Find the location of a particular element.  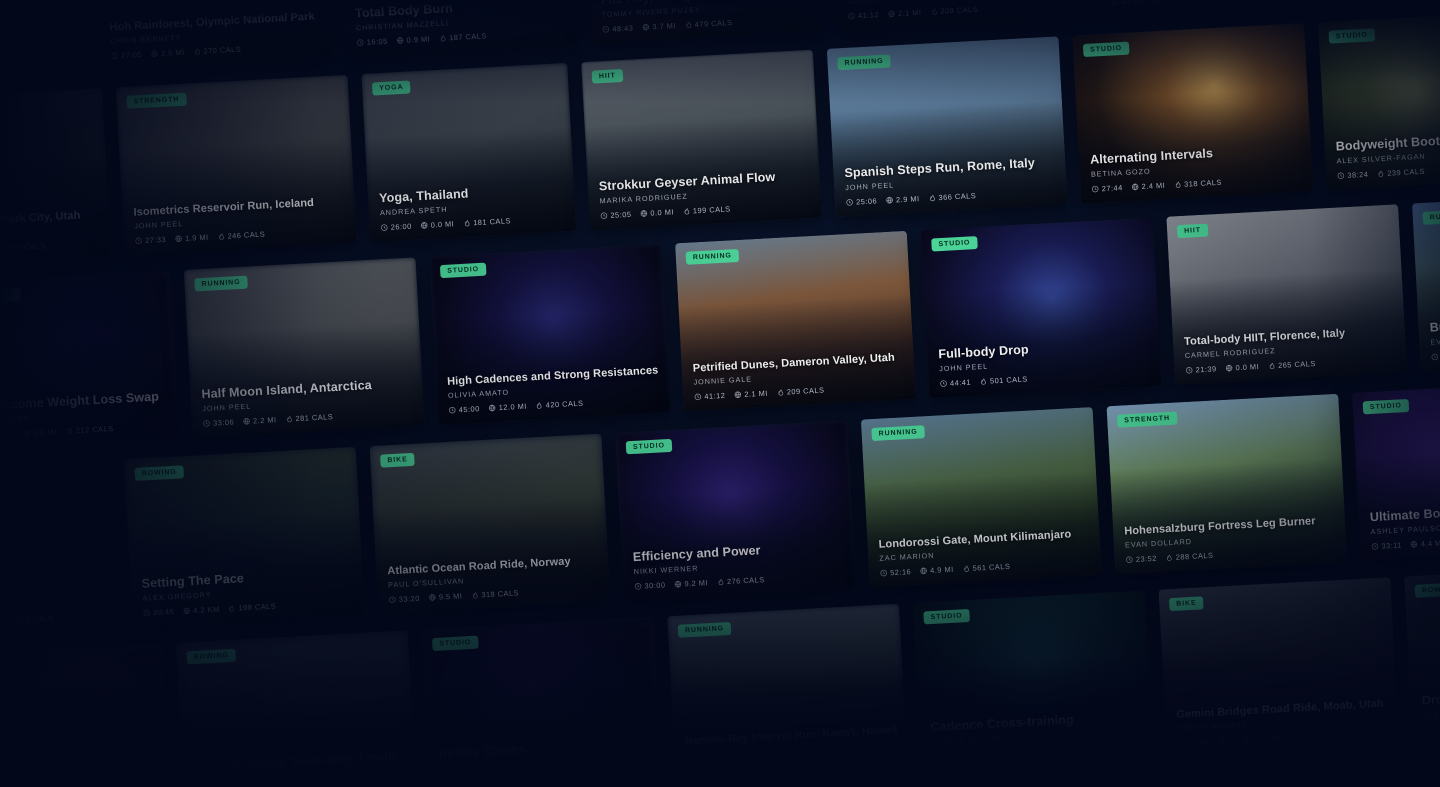

stat-value: 27:33 is located at coordinates (155, 240).